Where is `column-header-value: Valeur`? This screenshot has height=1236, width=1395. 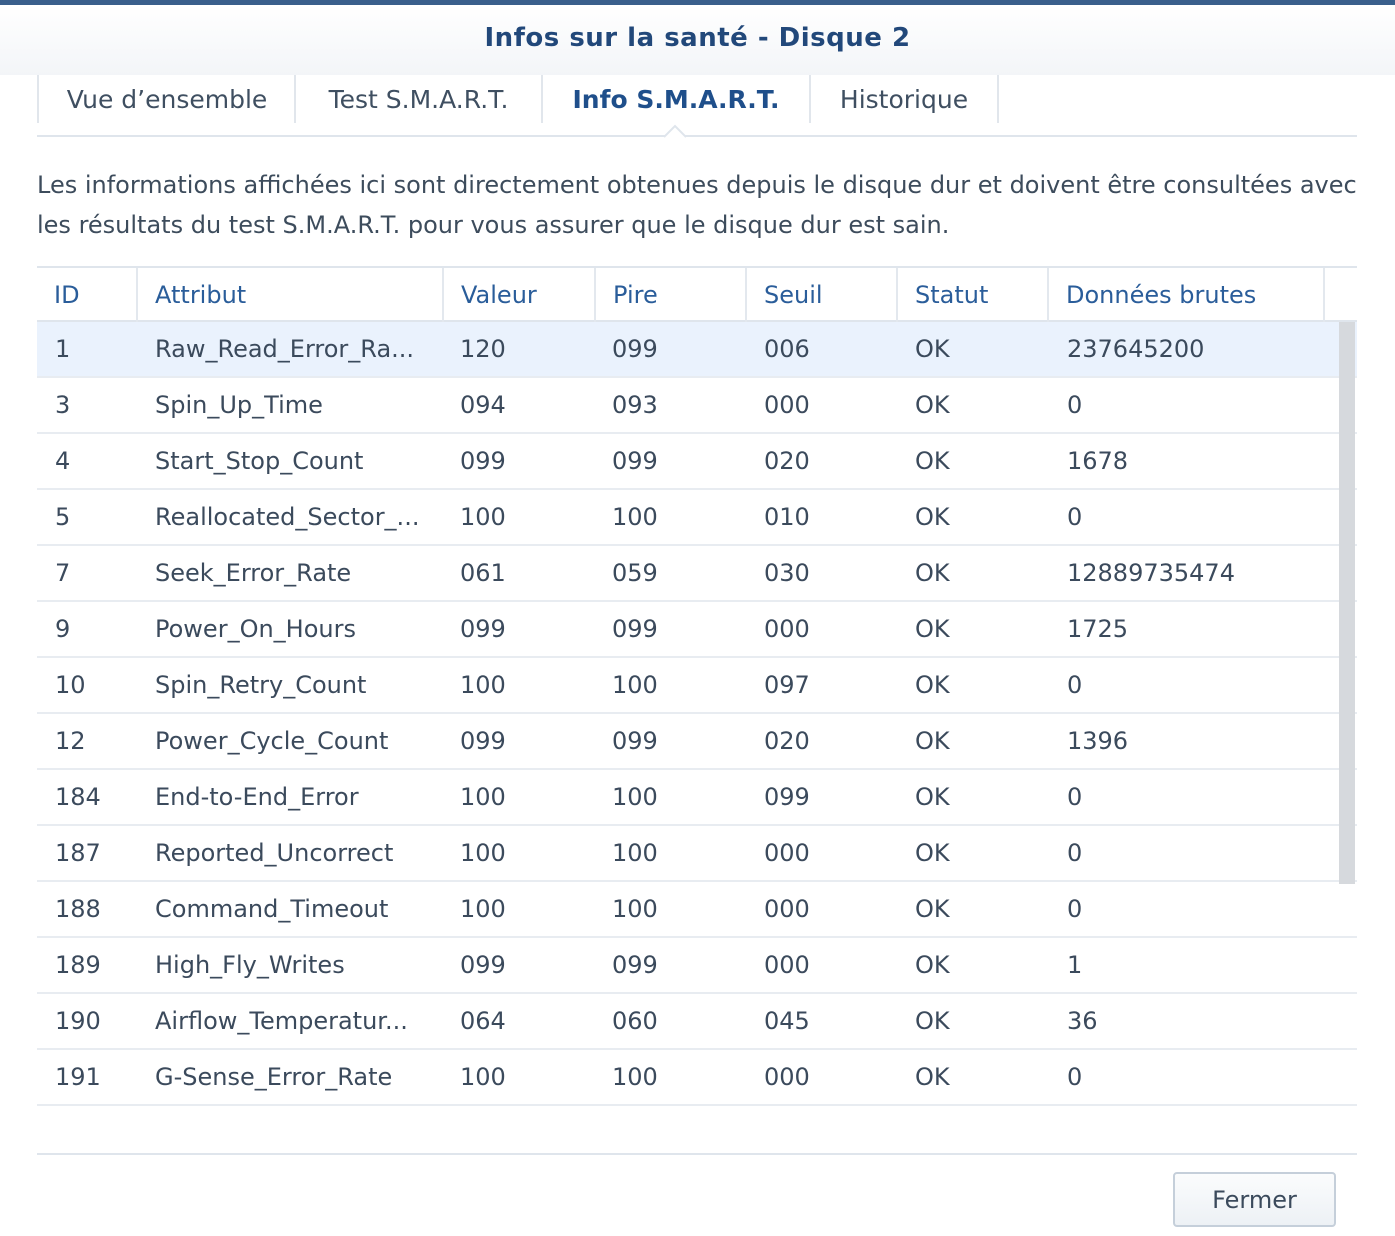
column-header-value: Valeur is located at coordinates (520, 295).